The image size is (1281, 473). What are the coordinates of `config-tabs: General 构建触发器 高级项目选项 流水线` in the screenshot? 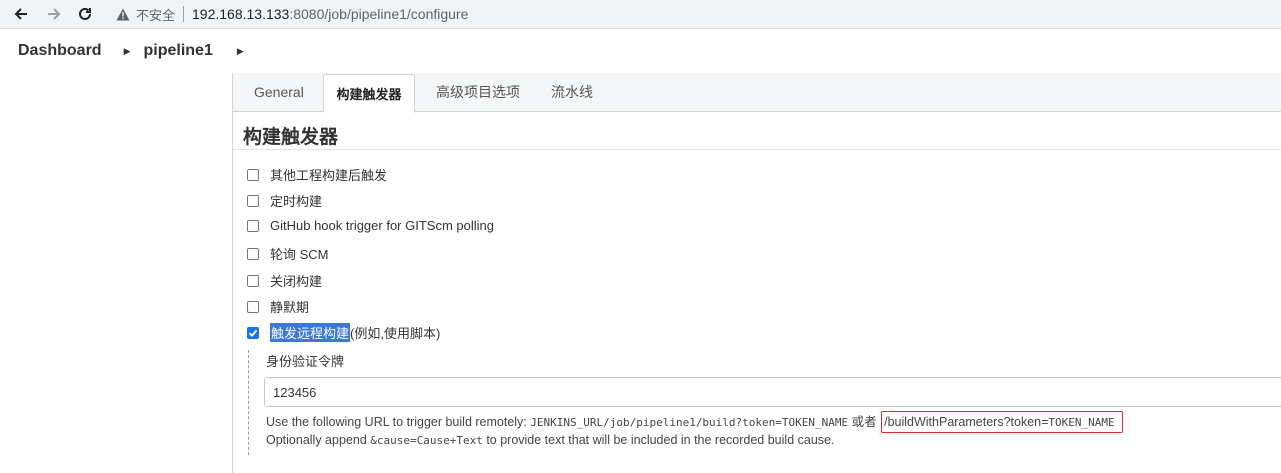 It's located at (757, 93).